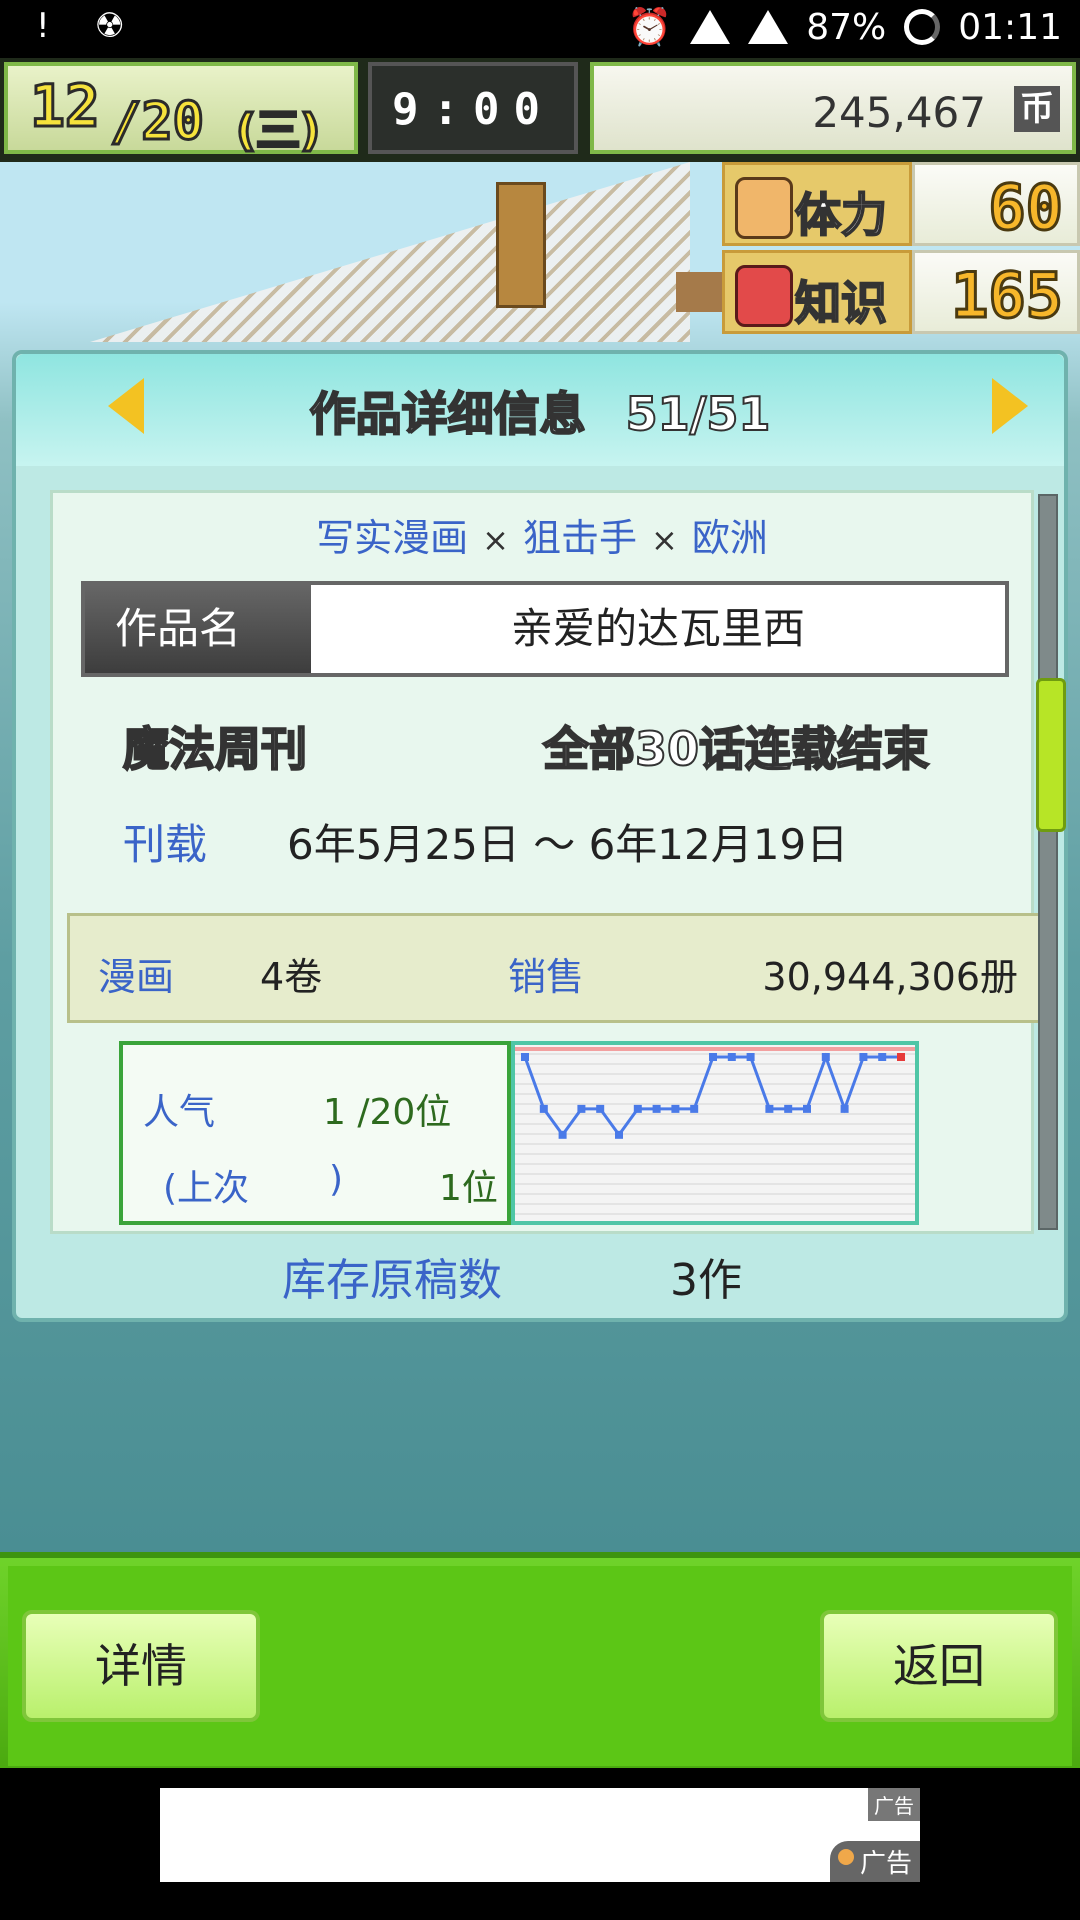 The height and width of the screenshot is (1920, 1080). Describe the element at coordinates (768, 27) in the screenshot. I see `signal-icon` at that location.